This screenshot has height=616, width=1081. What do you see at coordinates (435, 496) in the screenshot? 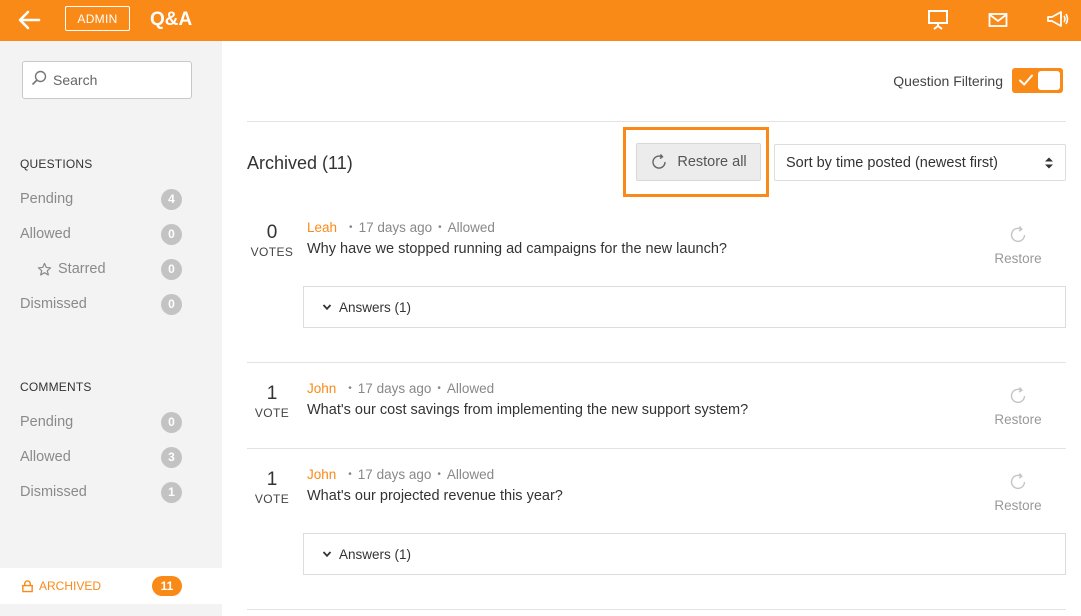
I see `question-text: What's our projected revenue this year?` at bounding box center [435, 496].